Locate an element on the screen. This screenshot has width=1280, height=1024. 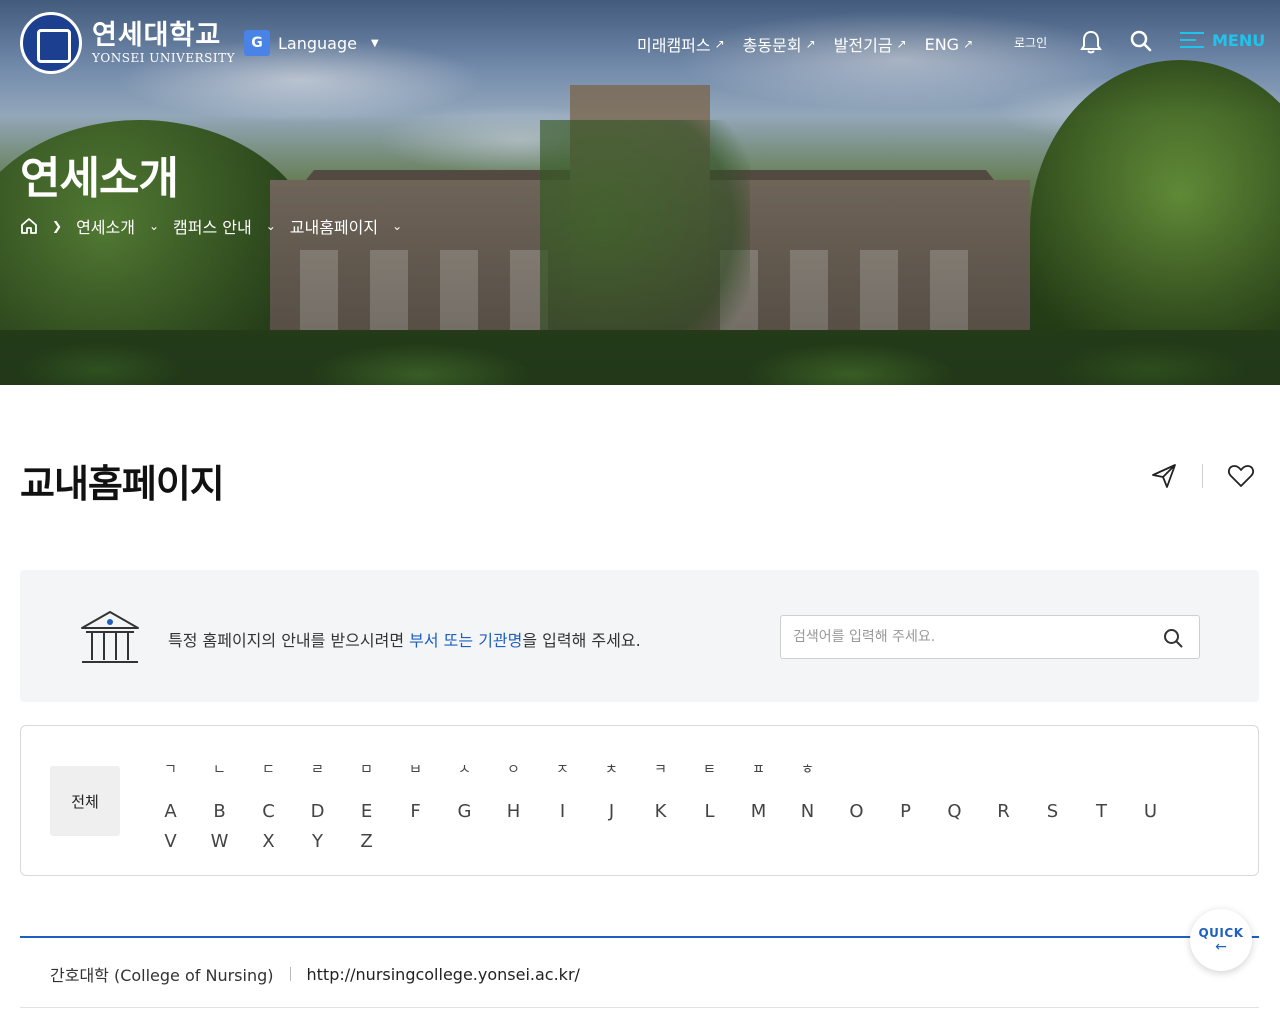
latin-letter-row: ABCDEFGHIJKLMNOPQRSTU is located at coordinates (671, 811).